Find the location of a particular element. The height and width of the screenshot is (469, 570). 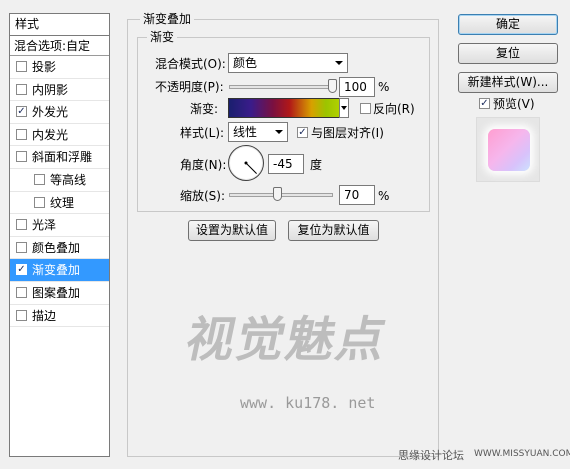

gradient-style-select: 线性 is located at coordinates (258, 132).